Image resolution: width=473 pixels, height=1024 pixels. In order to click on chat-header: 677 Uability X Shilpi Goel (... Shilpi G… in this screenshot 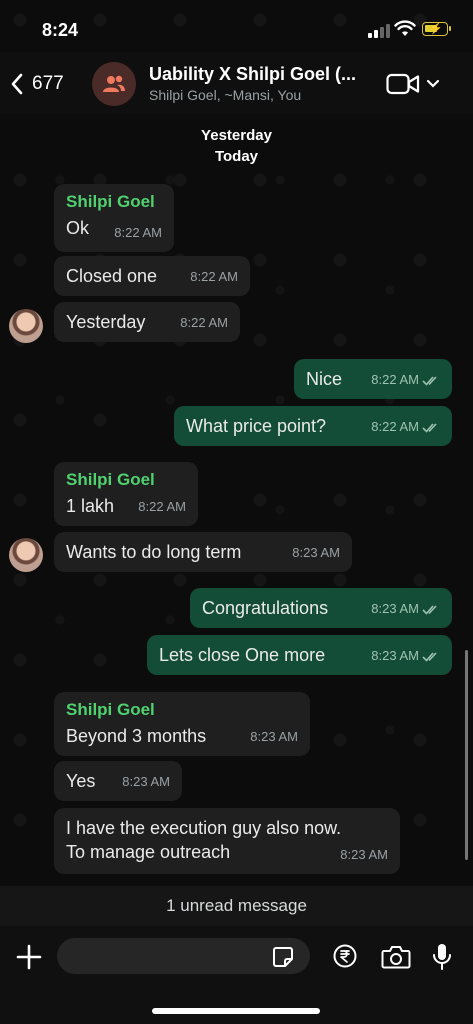, I will do `click(236, 83)`.